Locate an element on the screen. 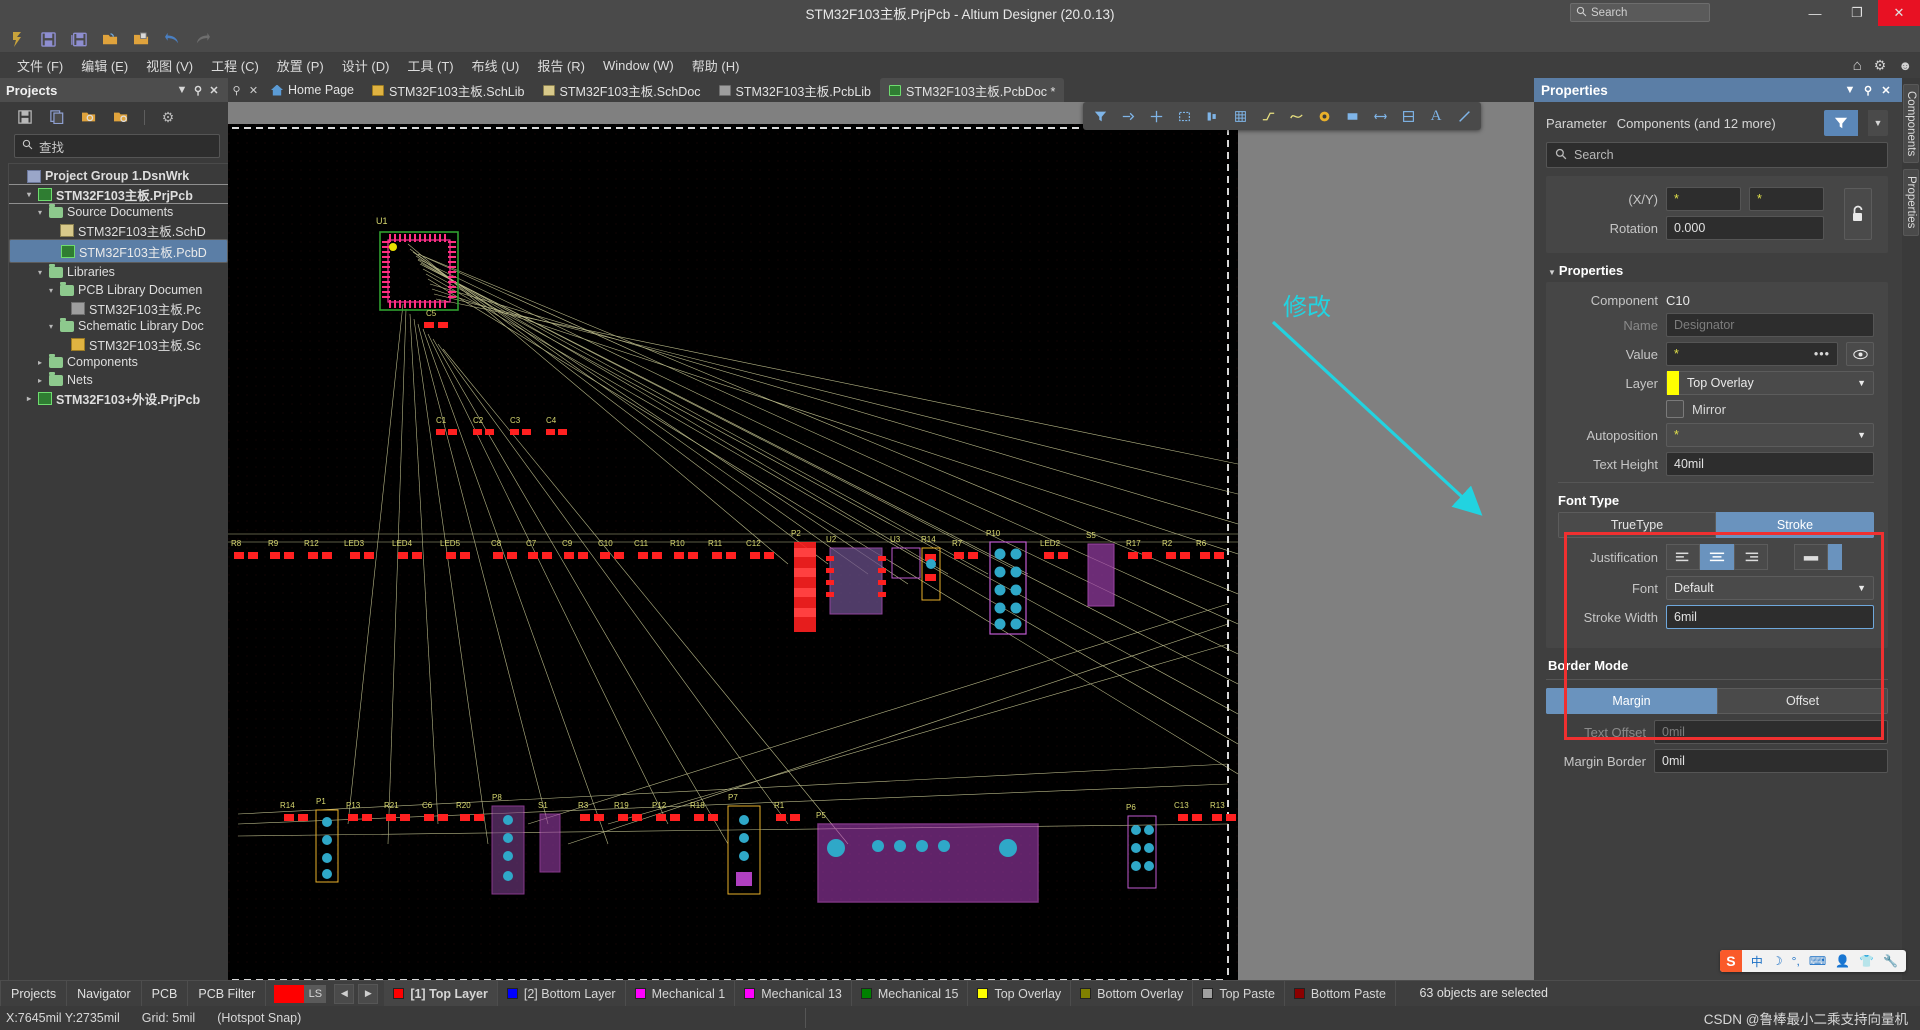  interactive-route-icon is located at coordinates (1296, 116).